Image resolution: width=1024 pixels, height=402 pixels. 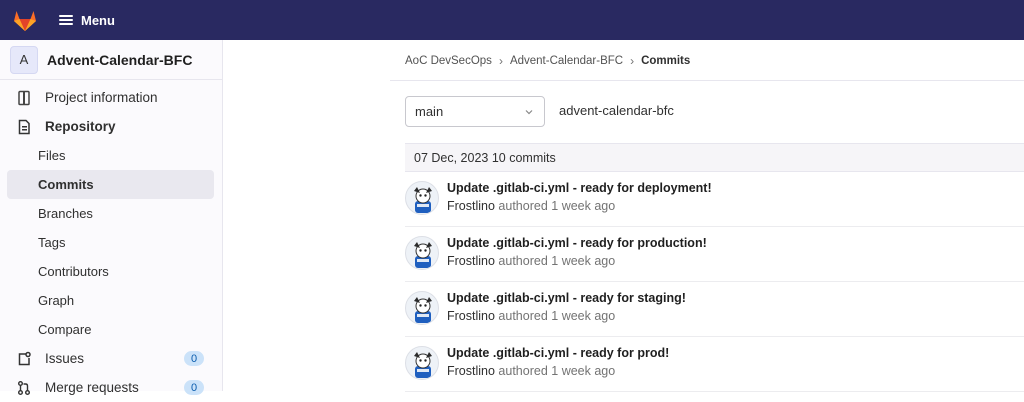 What do you see at coordinates (616, 110) in the screenshot?
I see `repository-path-link: advent-calendar-bfc` at bounding box center [616, 110].